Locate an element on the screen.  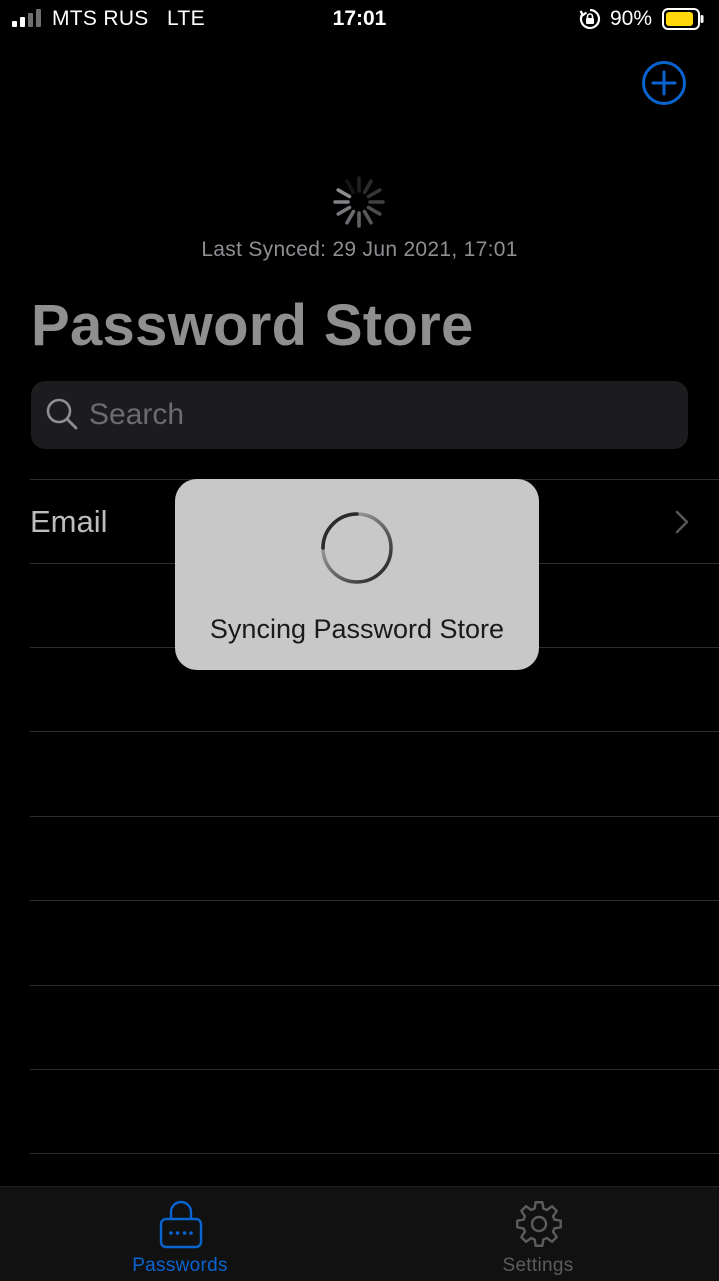
search-input is located at coordinates (379, 415).